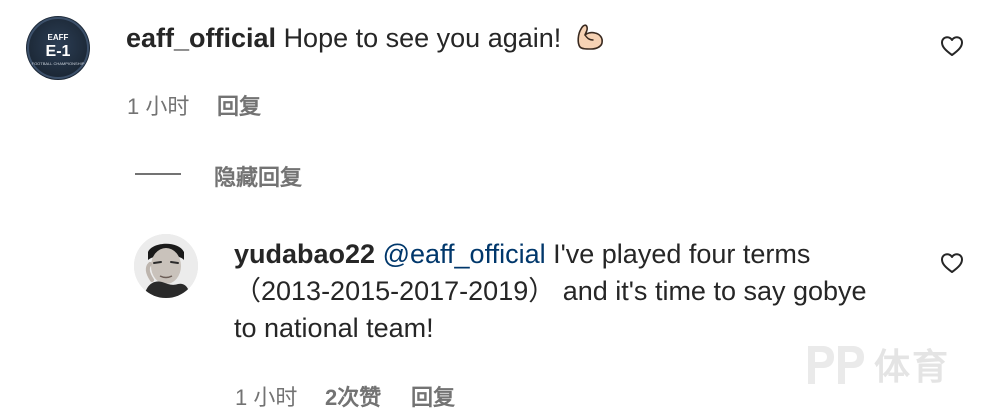 Image resolution: width=982 pixels, height=412 pixels. I want to click on portrait-photo, so click(166, 266).